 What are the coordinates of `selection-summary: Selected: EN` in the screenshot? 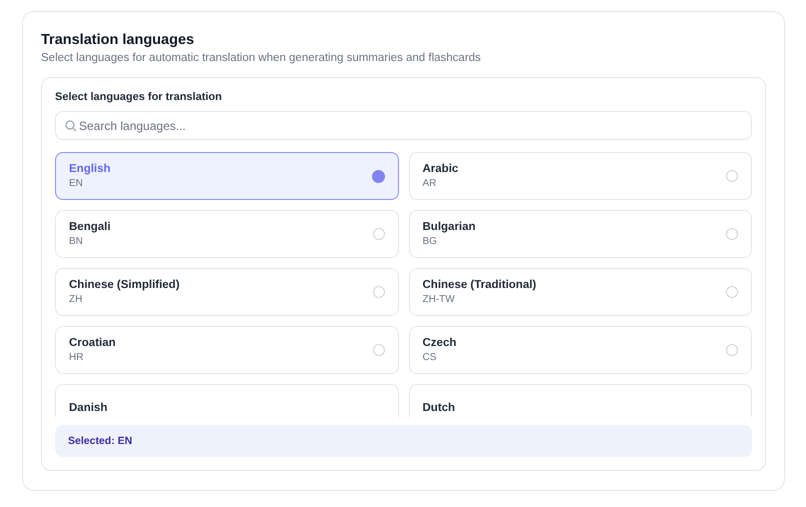 It's located at (403, 441).